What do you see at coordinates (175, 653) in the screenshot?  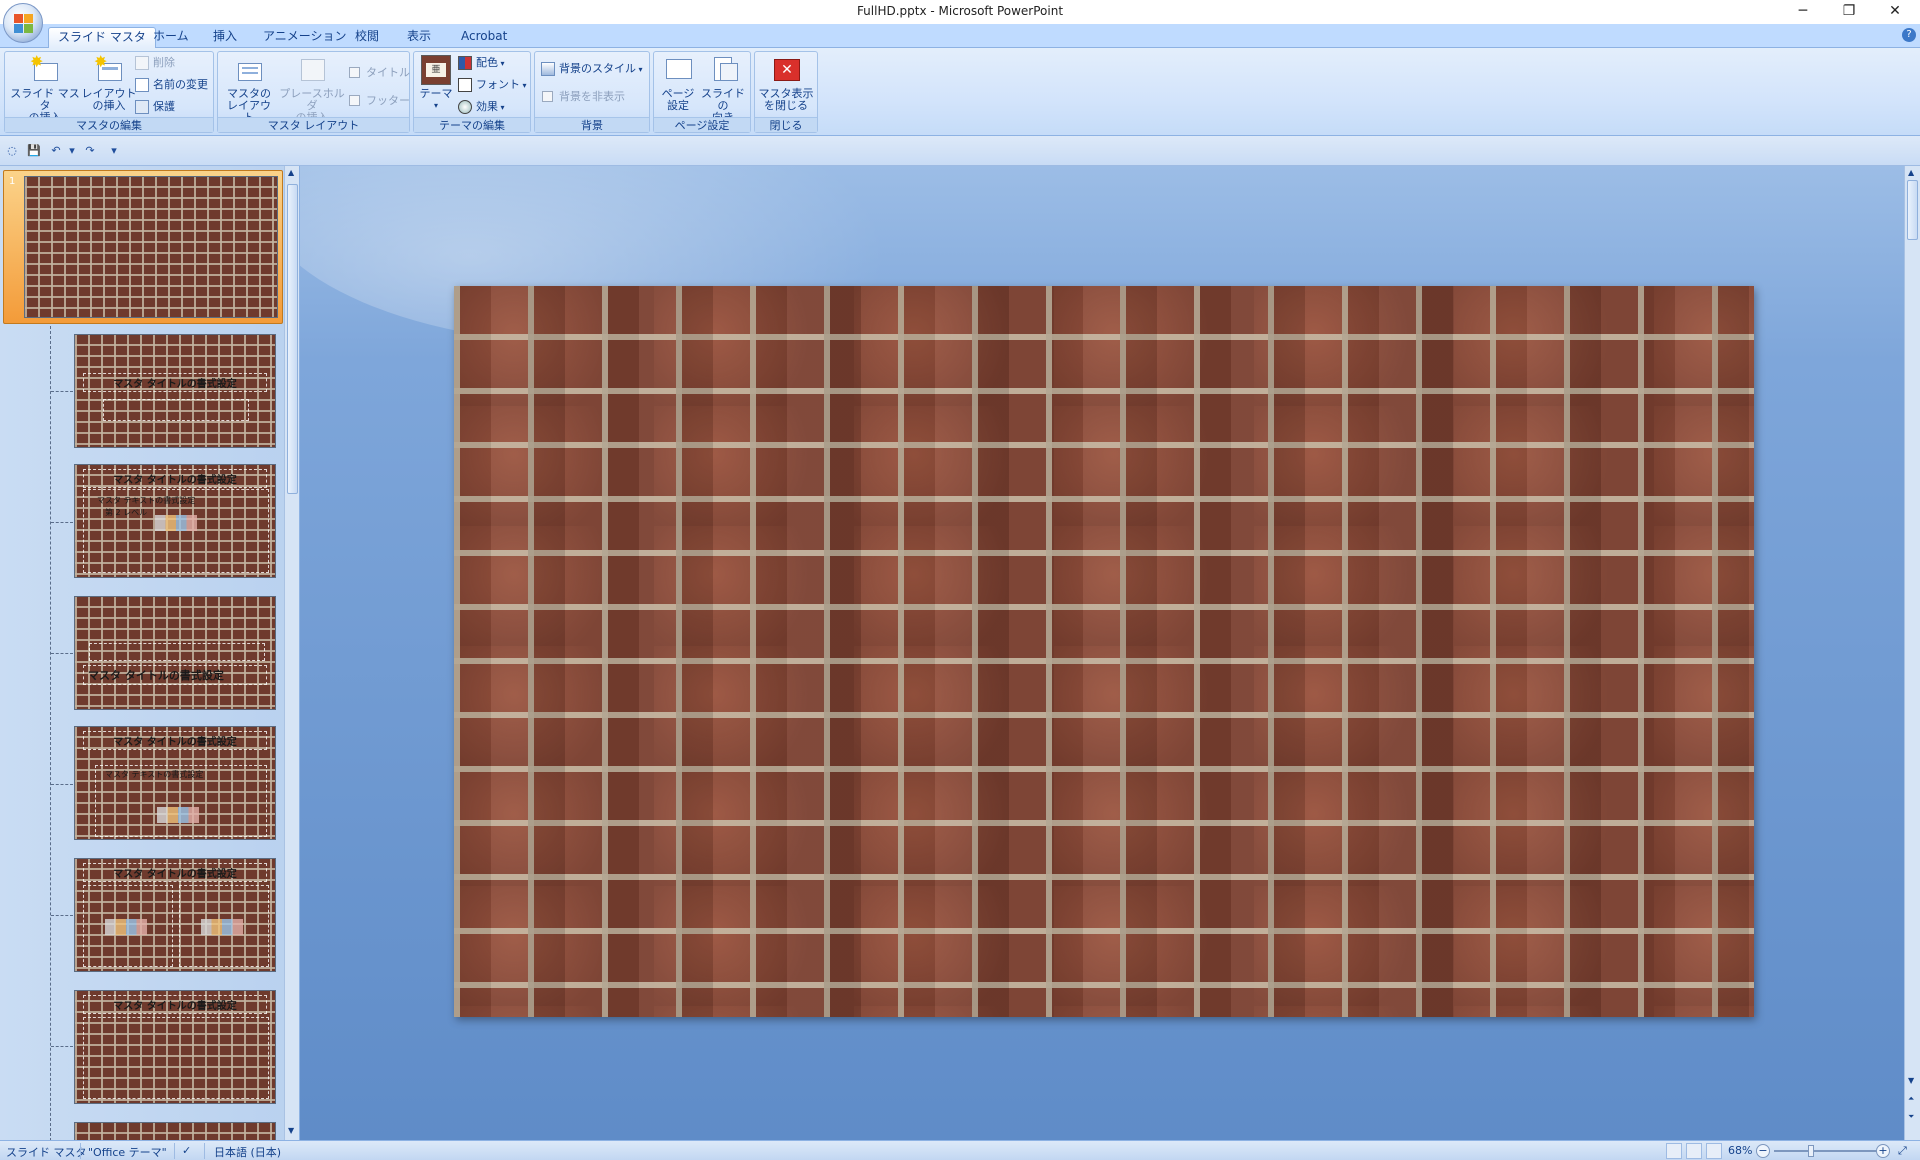 I see `layout-thumbnail-section-header: マスタ タイトルの書式設定` at bounding box center [175, 653].